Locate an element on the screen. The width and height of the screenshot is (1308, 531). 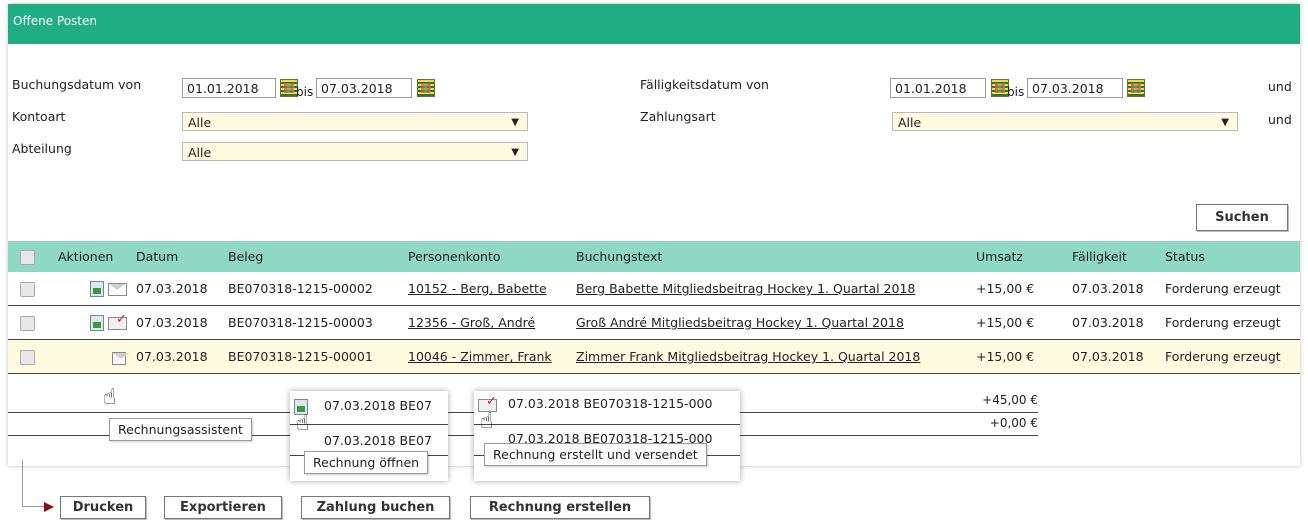
zahlungsart-select: Alle ▼ is located at coordinates (1065, 121).